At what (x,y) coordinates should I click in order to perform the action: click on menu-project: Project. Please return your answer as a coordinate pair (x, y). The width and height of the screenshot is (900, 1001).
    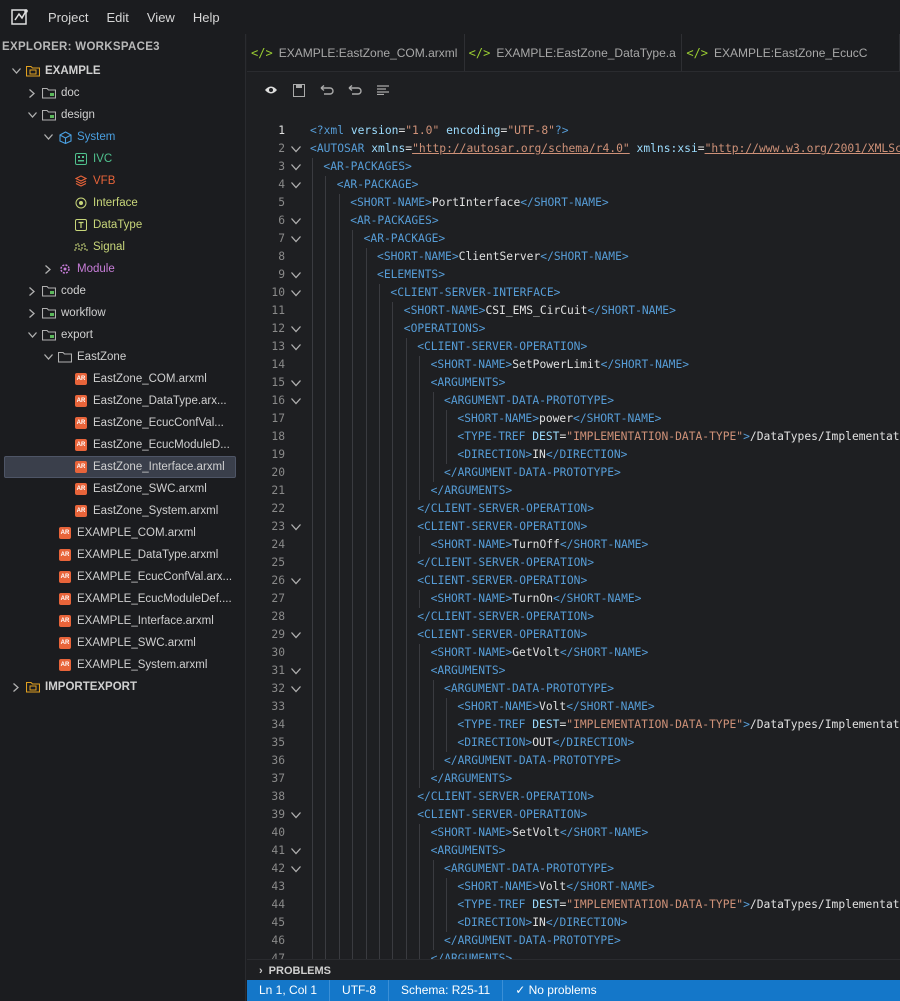
    Looking at the image, I should click on (68, 17).